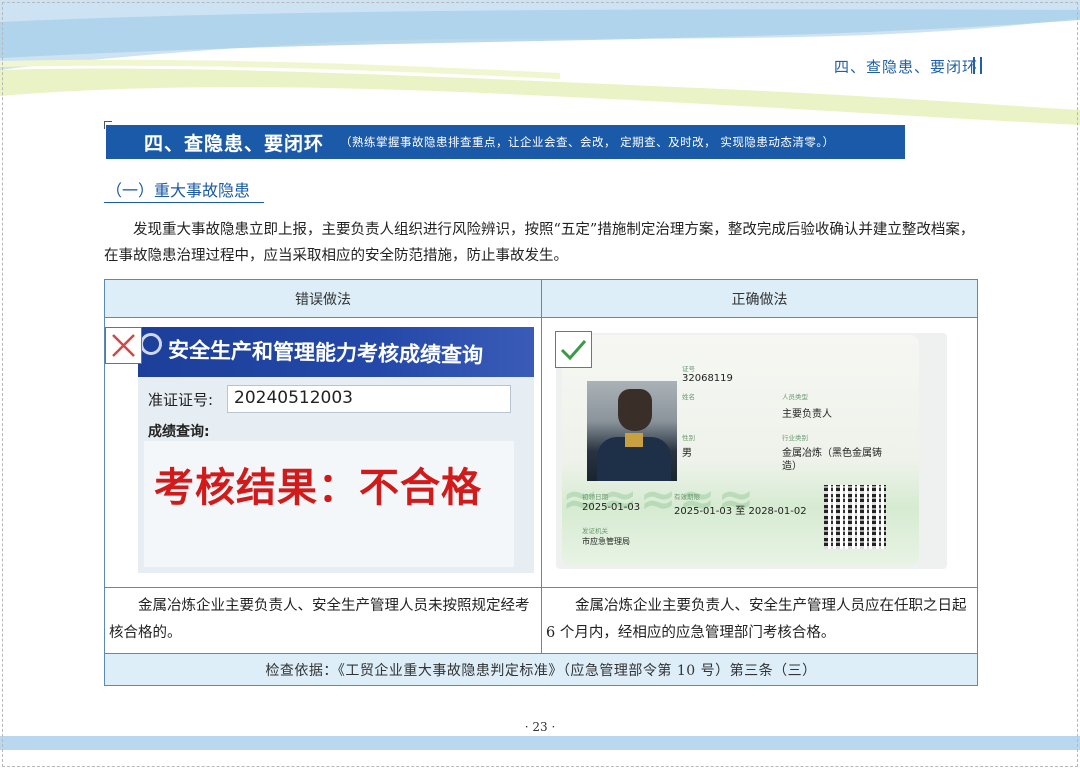 This screenshot has height=769, width=1080. Describe the element at coordinates (325, 353) in the screenshot. I see `photo-screen-title: 安全生产和管理能力考核成绩查询` at that location.